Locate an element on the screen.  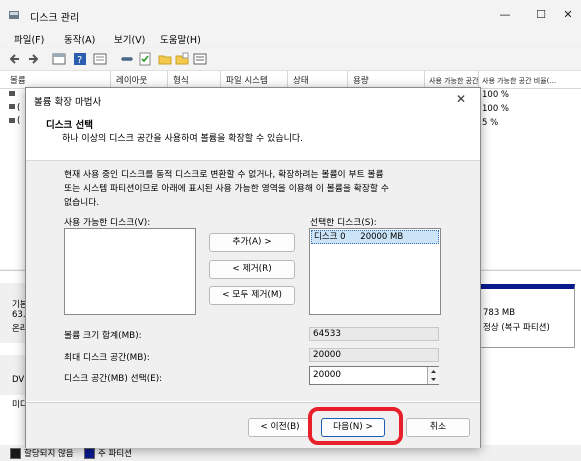
new-folder-icon is located at coordinates (182, 59).